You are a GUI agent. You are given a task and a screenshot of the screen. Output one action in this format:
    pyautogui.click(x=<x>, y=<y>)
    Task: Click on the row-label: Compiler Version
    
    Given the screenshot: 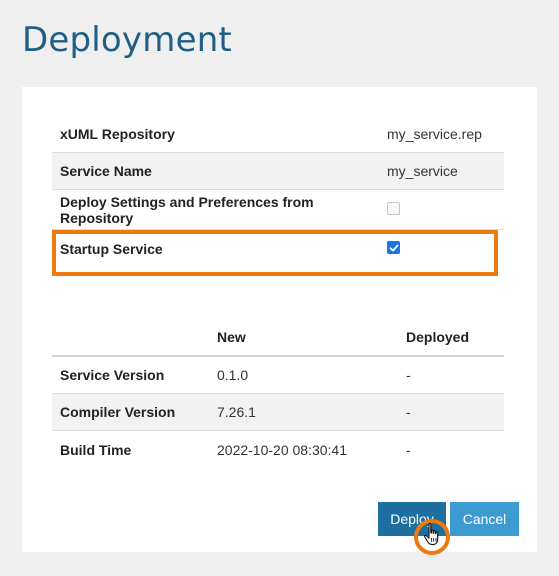 What is the action you would take?
    pyautogui.click(x=118, y=412)
    